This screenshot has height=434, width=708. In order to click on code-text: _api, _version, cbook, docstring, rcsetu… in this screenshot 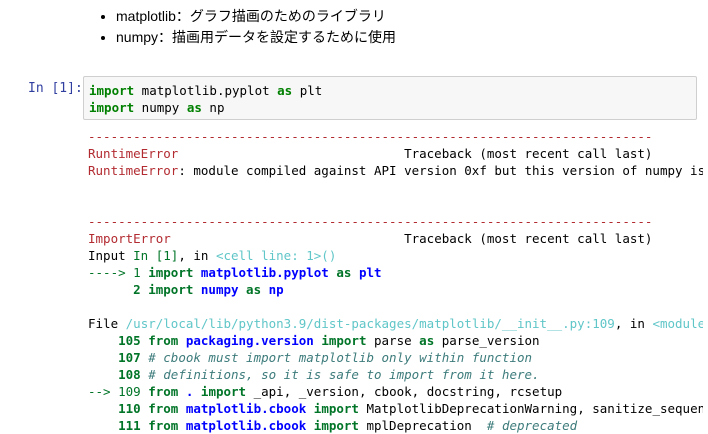, I will do `click(404, 391)`.